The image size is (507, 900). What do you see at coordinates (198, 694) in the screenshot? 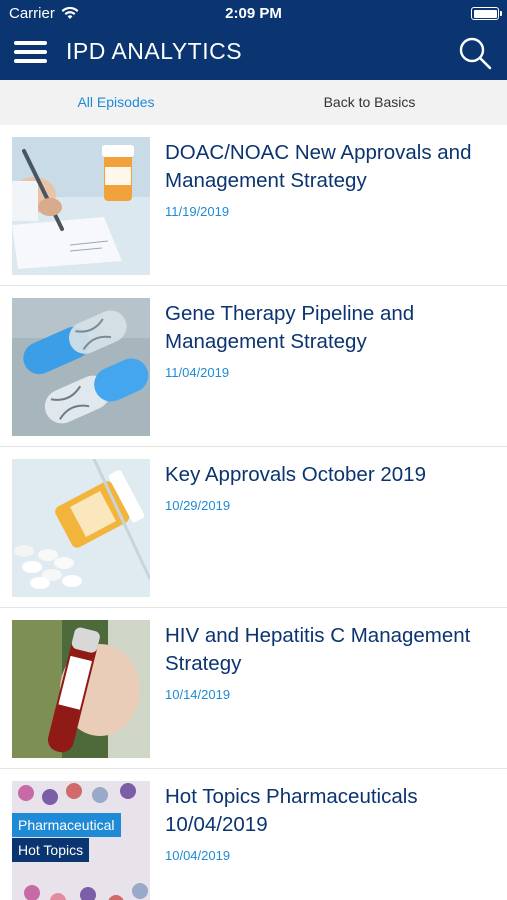
I see `episode-date: 10/14/2019` at bounding box center [198, 694].